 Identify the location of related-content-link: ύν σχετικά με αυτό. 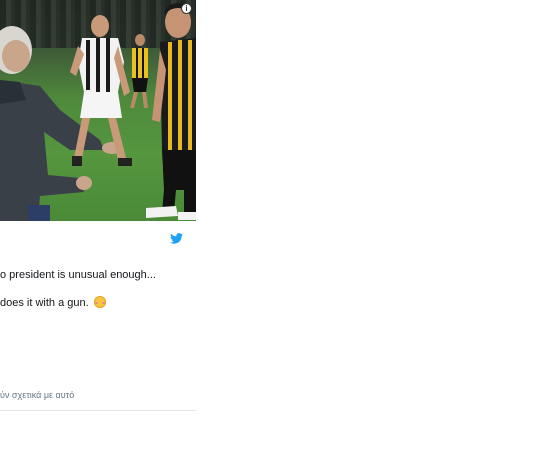
(37, 395).